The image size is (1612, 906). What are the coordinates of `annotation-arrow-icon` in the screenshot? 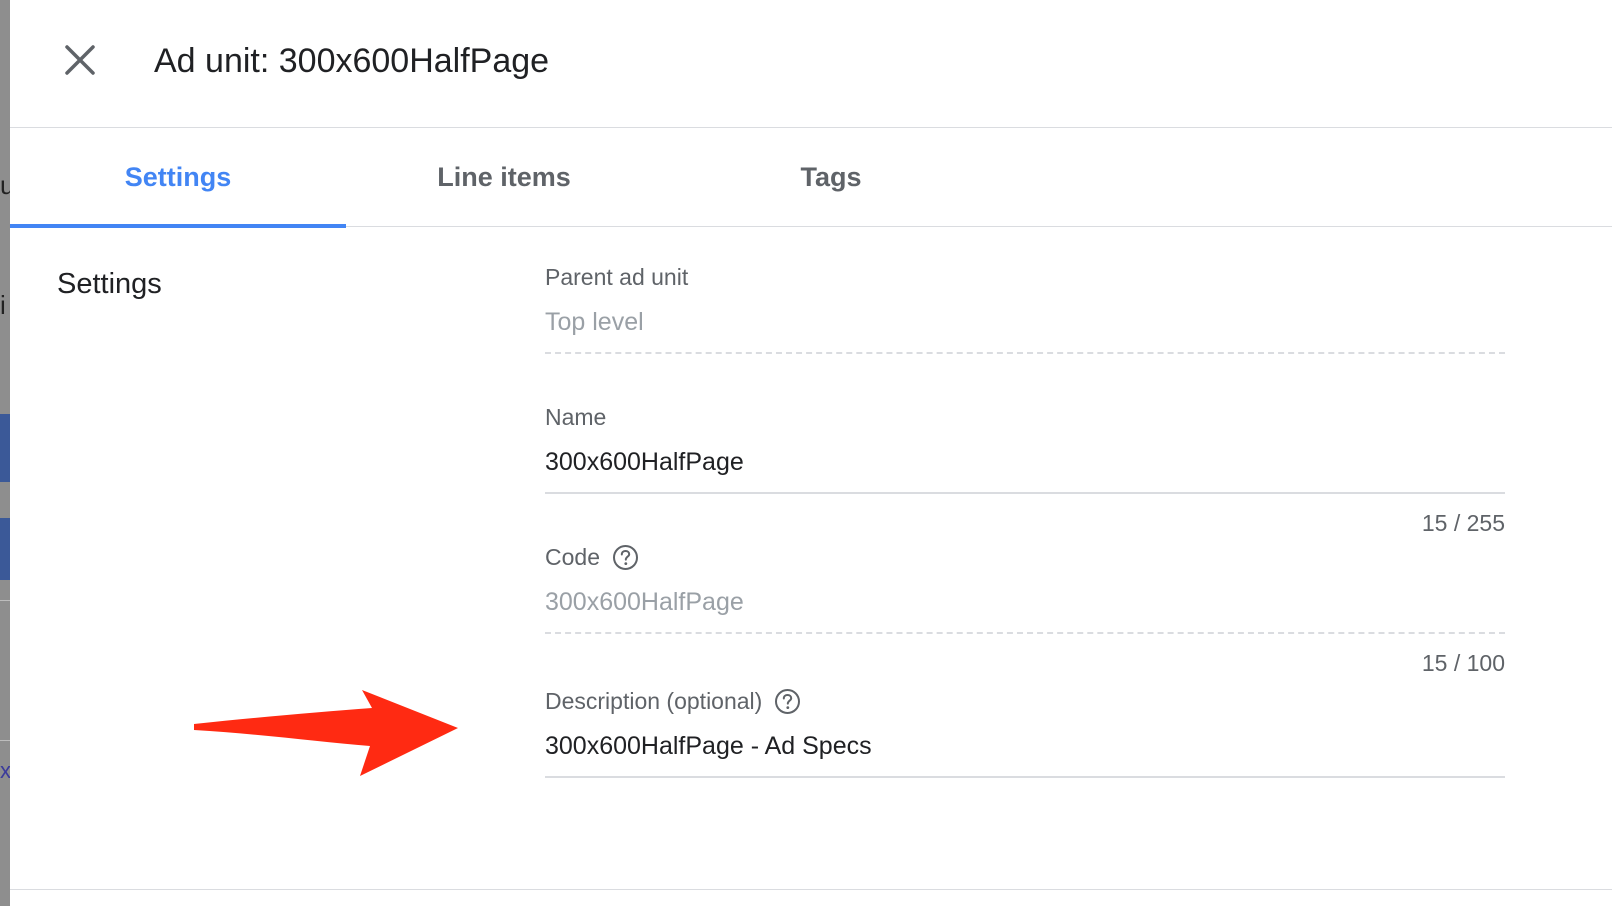 It's located at (326, 733).